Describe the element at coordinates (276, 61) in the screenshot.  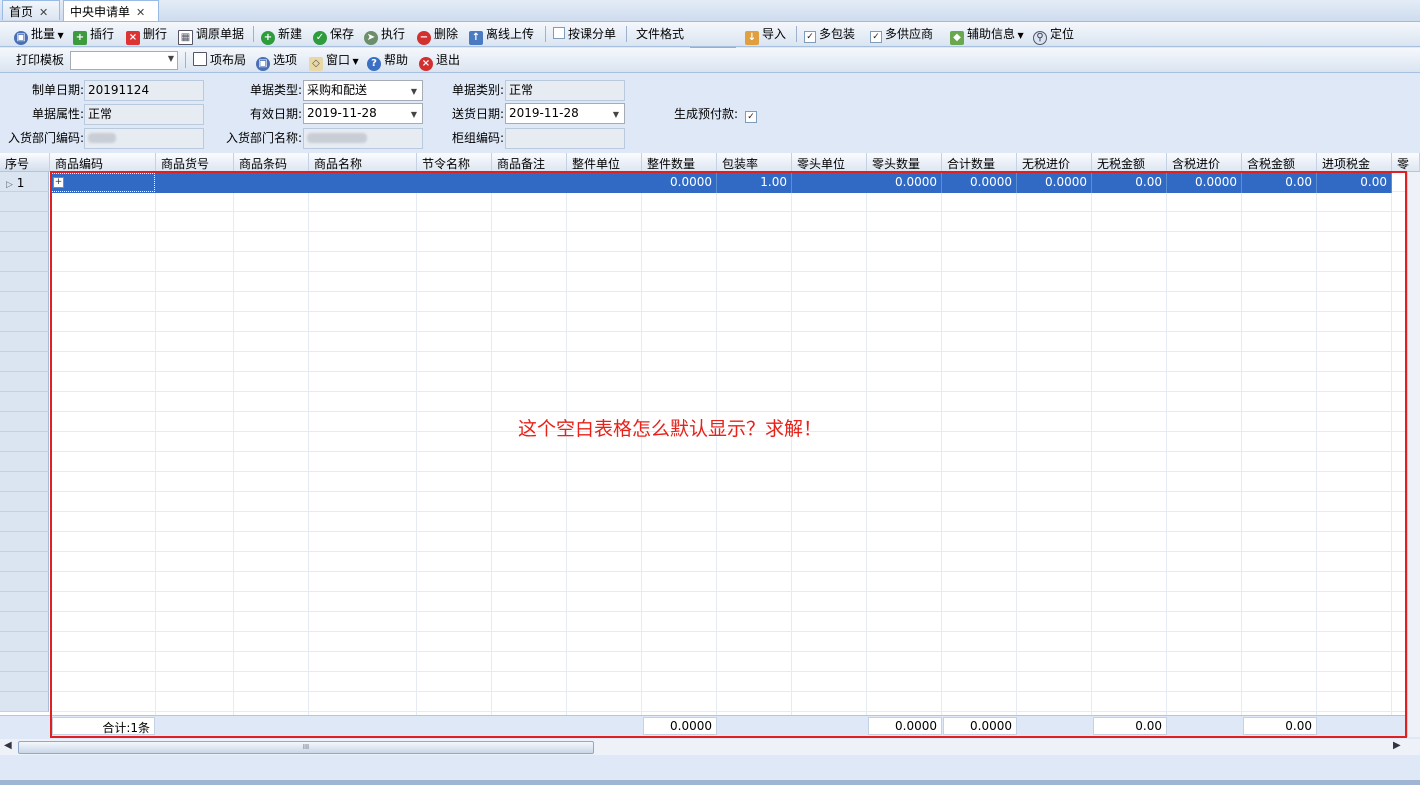
I see `options-button: ▣ 选项` at that location.